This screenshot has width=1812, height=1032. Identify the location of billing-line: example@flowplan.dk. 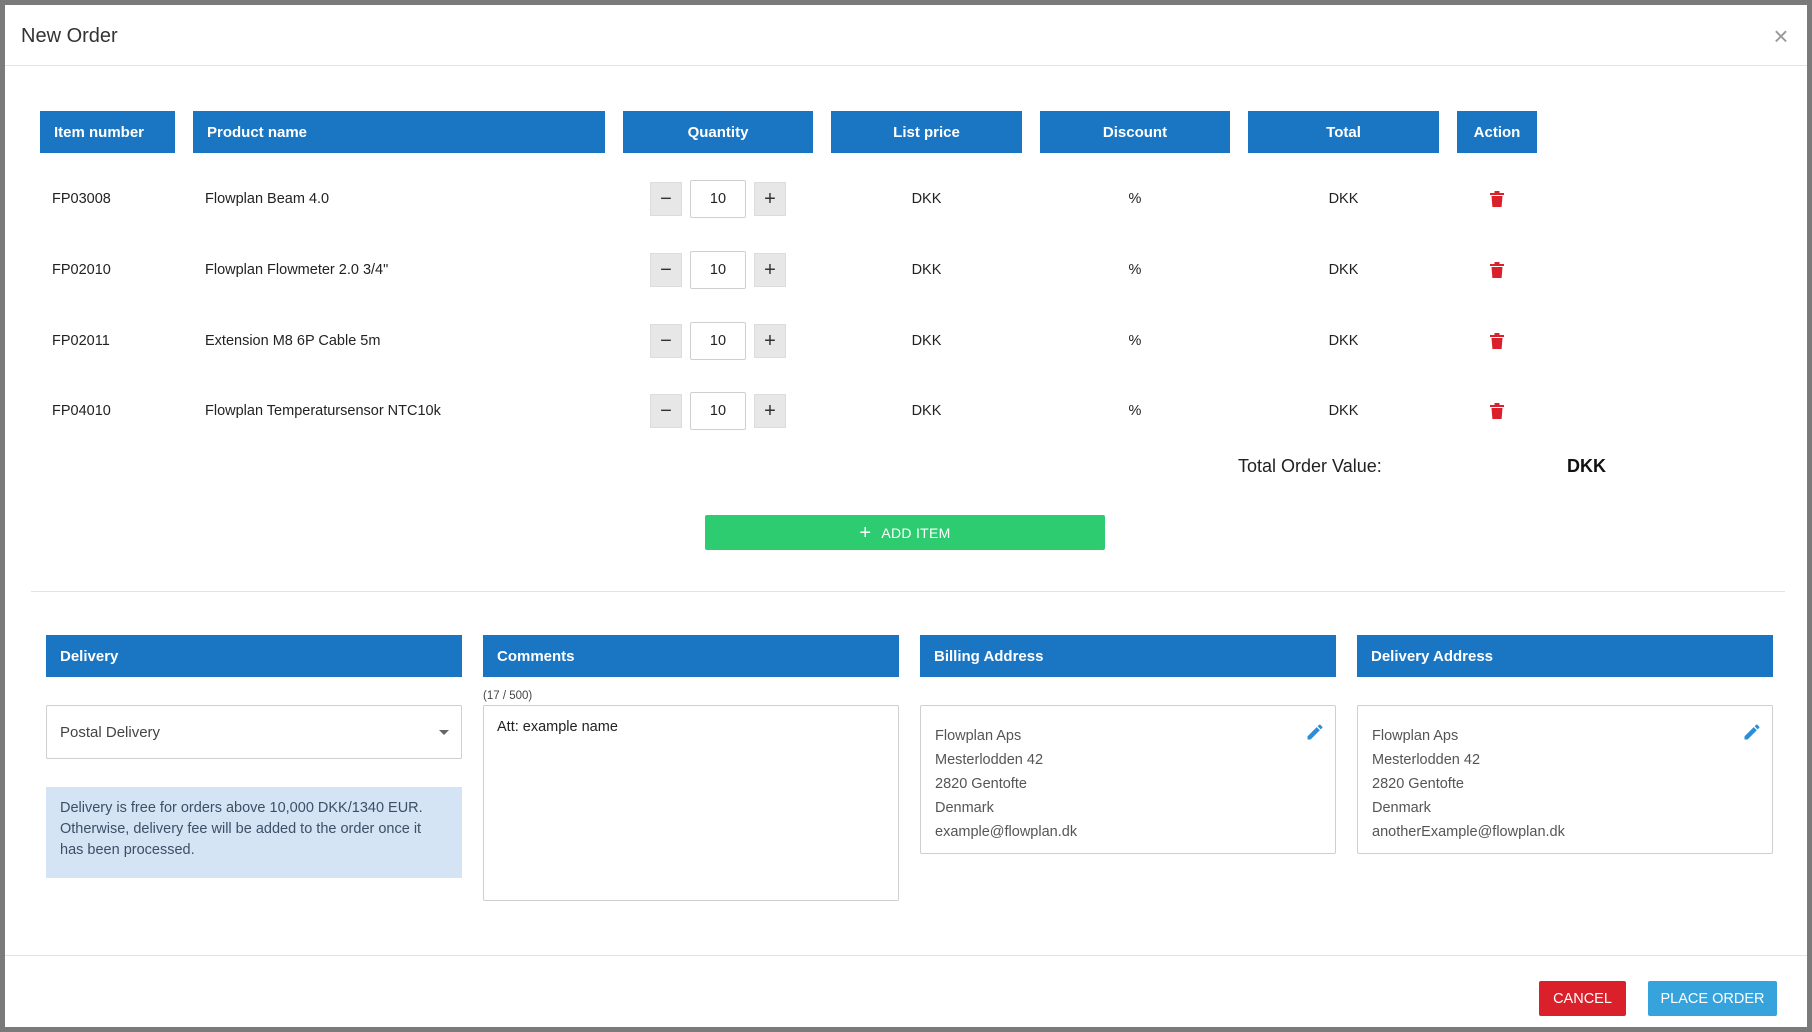
(1006, 832).